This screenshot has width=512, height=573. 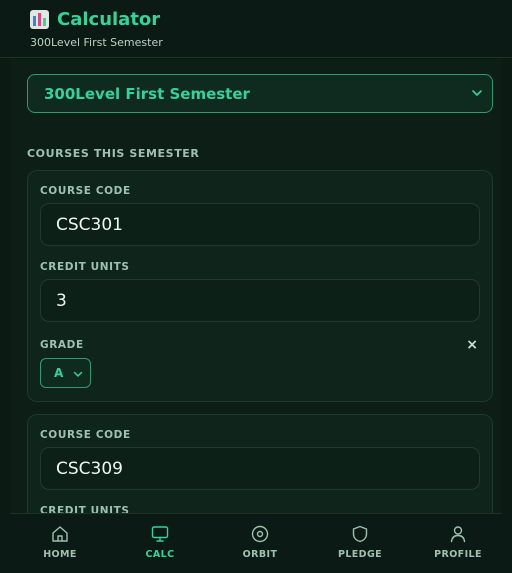 I want to click on course-code-input: CSC309, so click(x=260, y=468).